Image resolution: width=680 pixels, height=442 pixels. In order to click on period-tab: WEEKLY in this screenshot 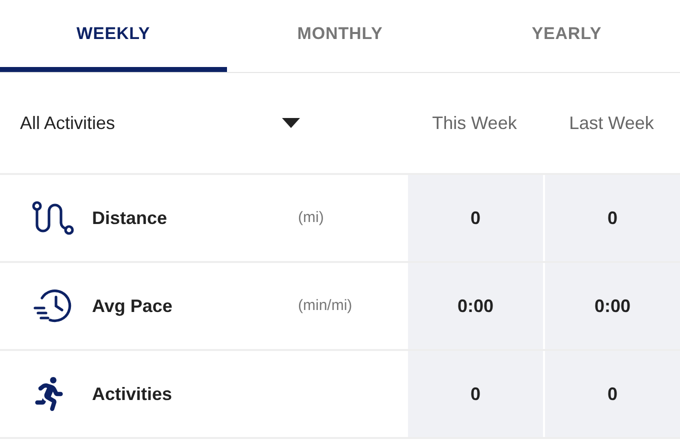, I will do `click(113, 36)`.